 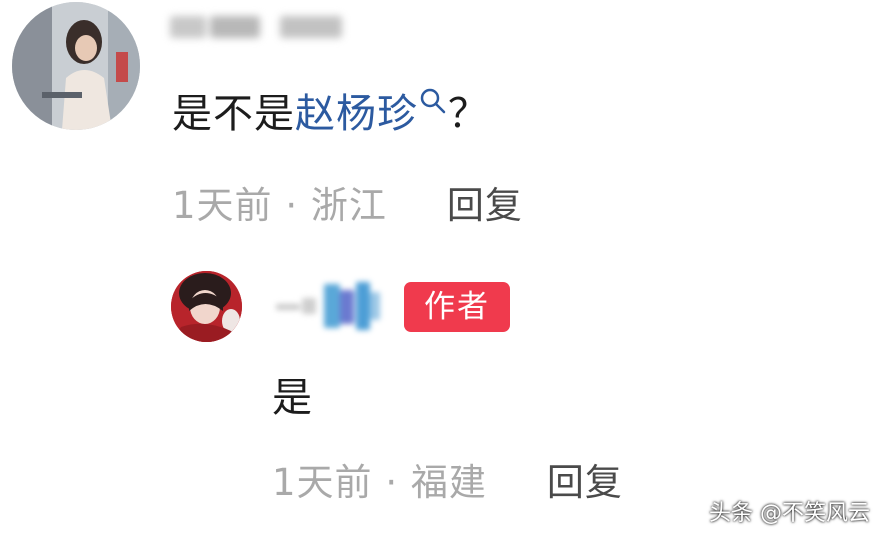 I want to click on comment-meta: 1天前 · 浙江 回复, so click(x=347, y=206).